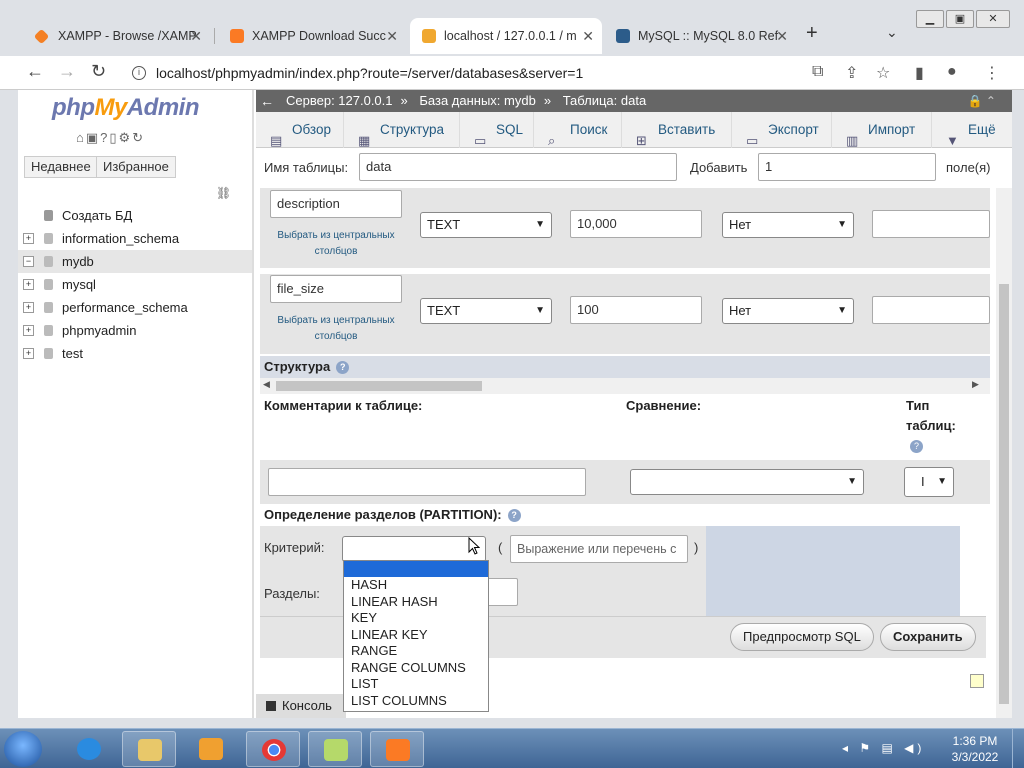 This screenshot has width=1024, height=768. What do you see at coordinates (81, 137) in the screenshot?
I see `home-icon: ⌂` at bounding box center [81, 137].